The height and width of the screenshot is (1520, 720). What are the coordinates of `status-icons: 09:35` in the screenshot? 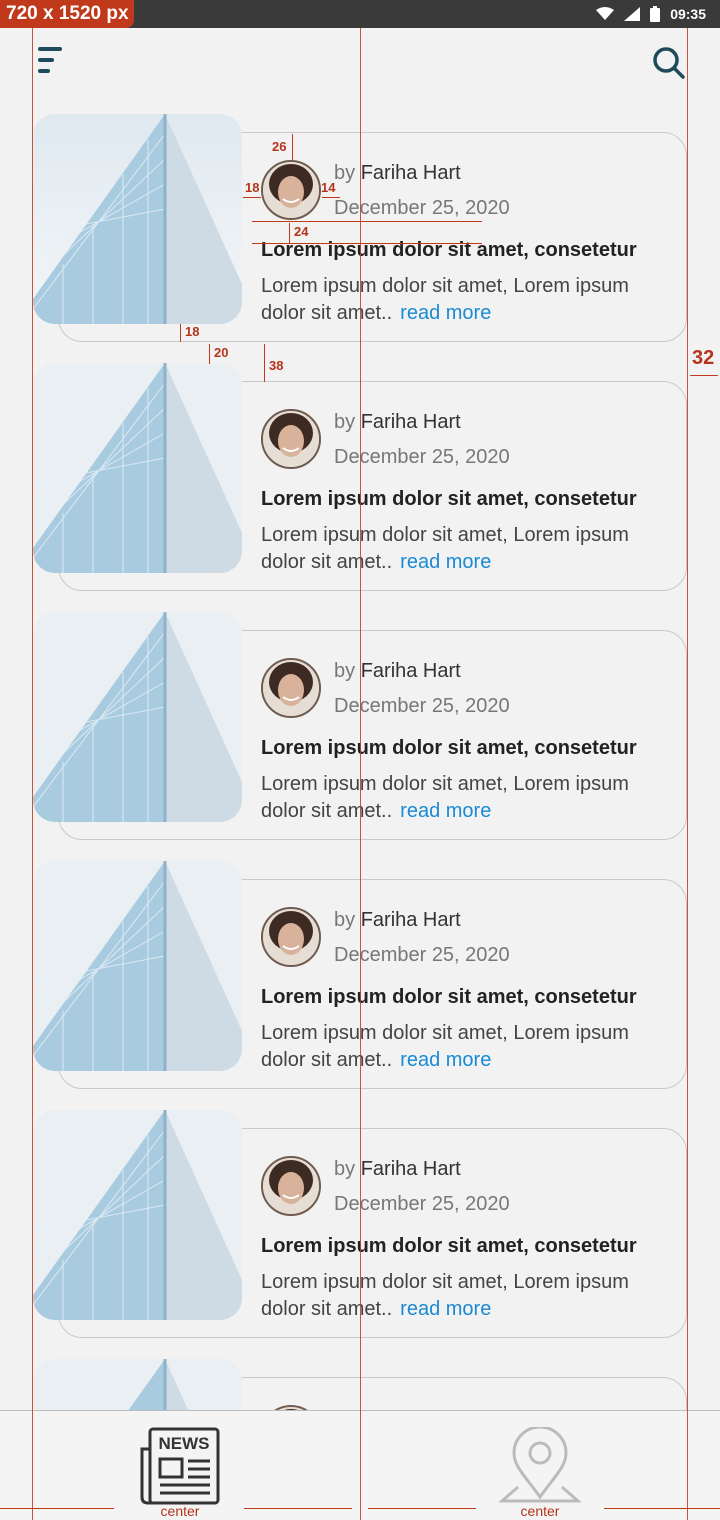 It's located at (651, 14).